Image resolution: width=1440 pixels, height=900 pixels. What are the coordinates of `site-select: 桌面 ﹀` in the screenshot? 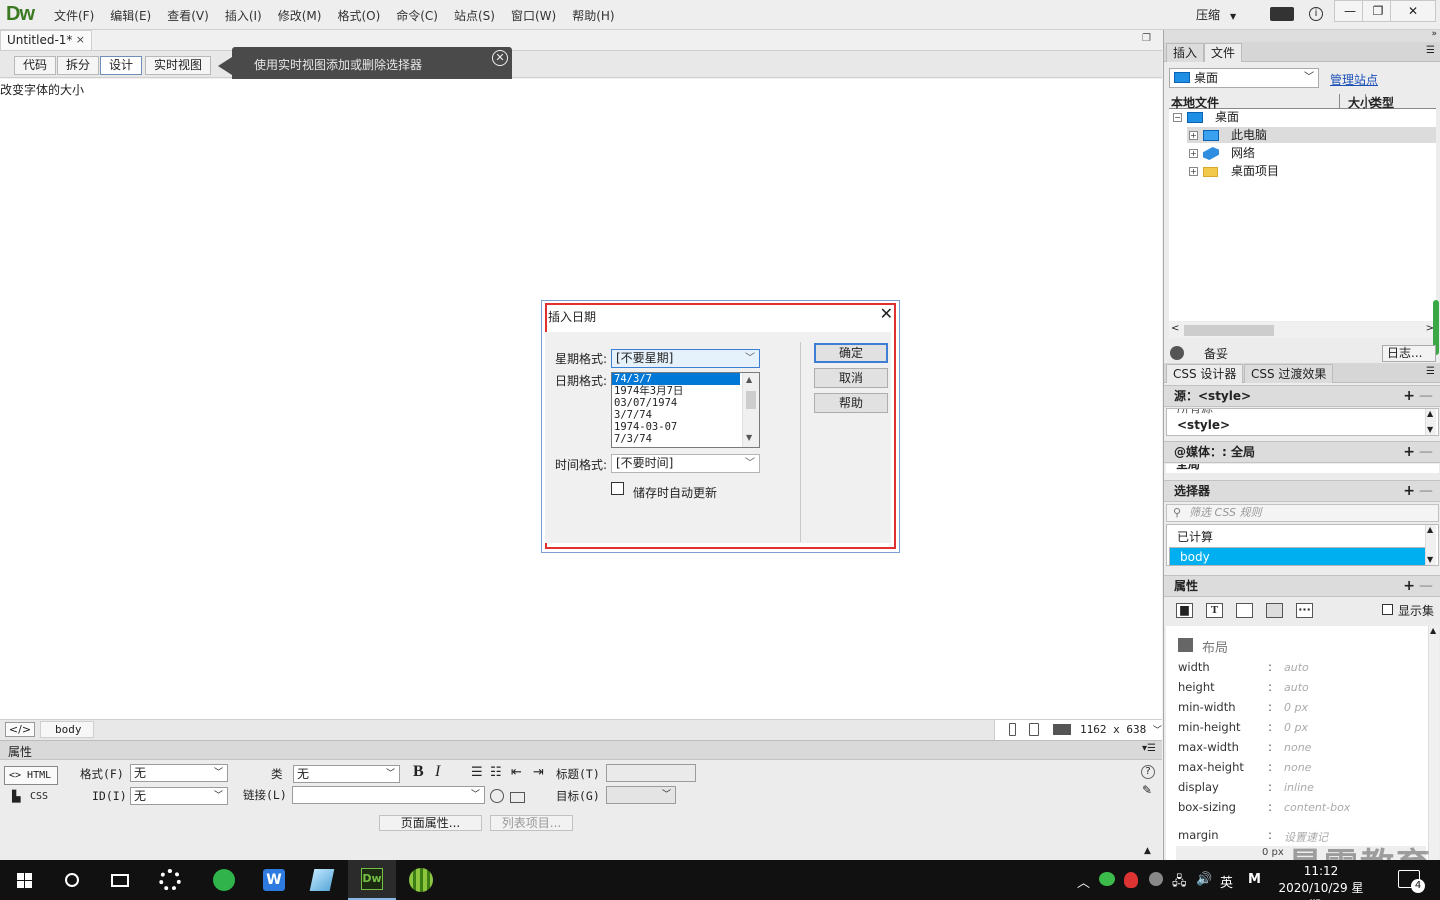 It's located at (1244, 78).